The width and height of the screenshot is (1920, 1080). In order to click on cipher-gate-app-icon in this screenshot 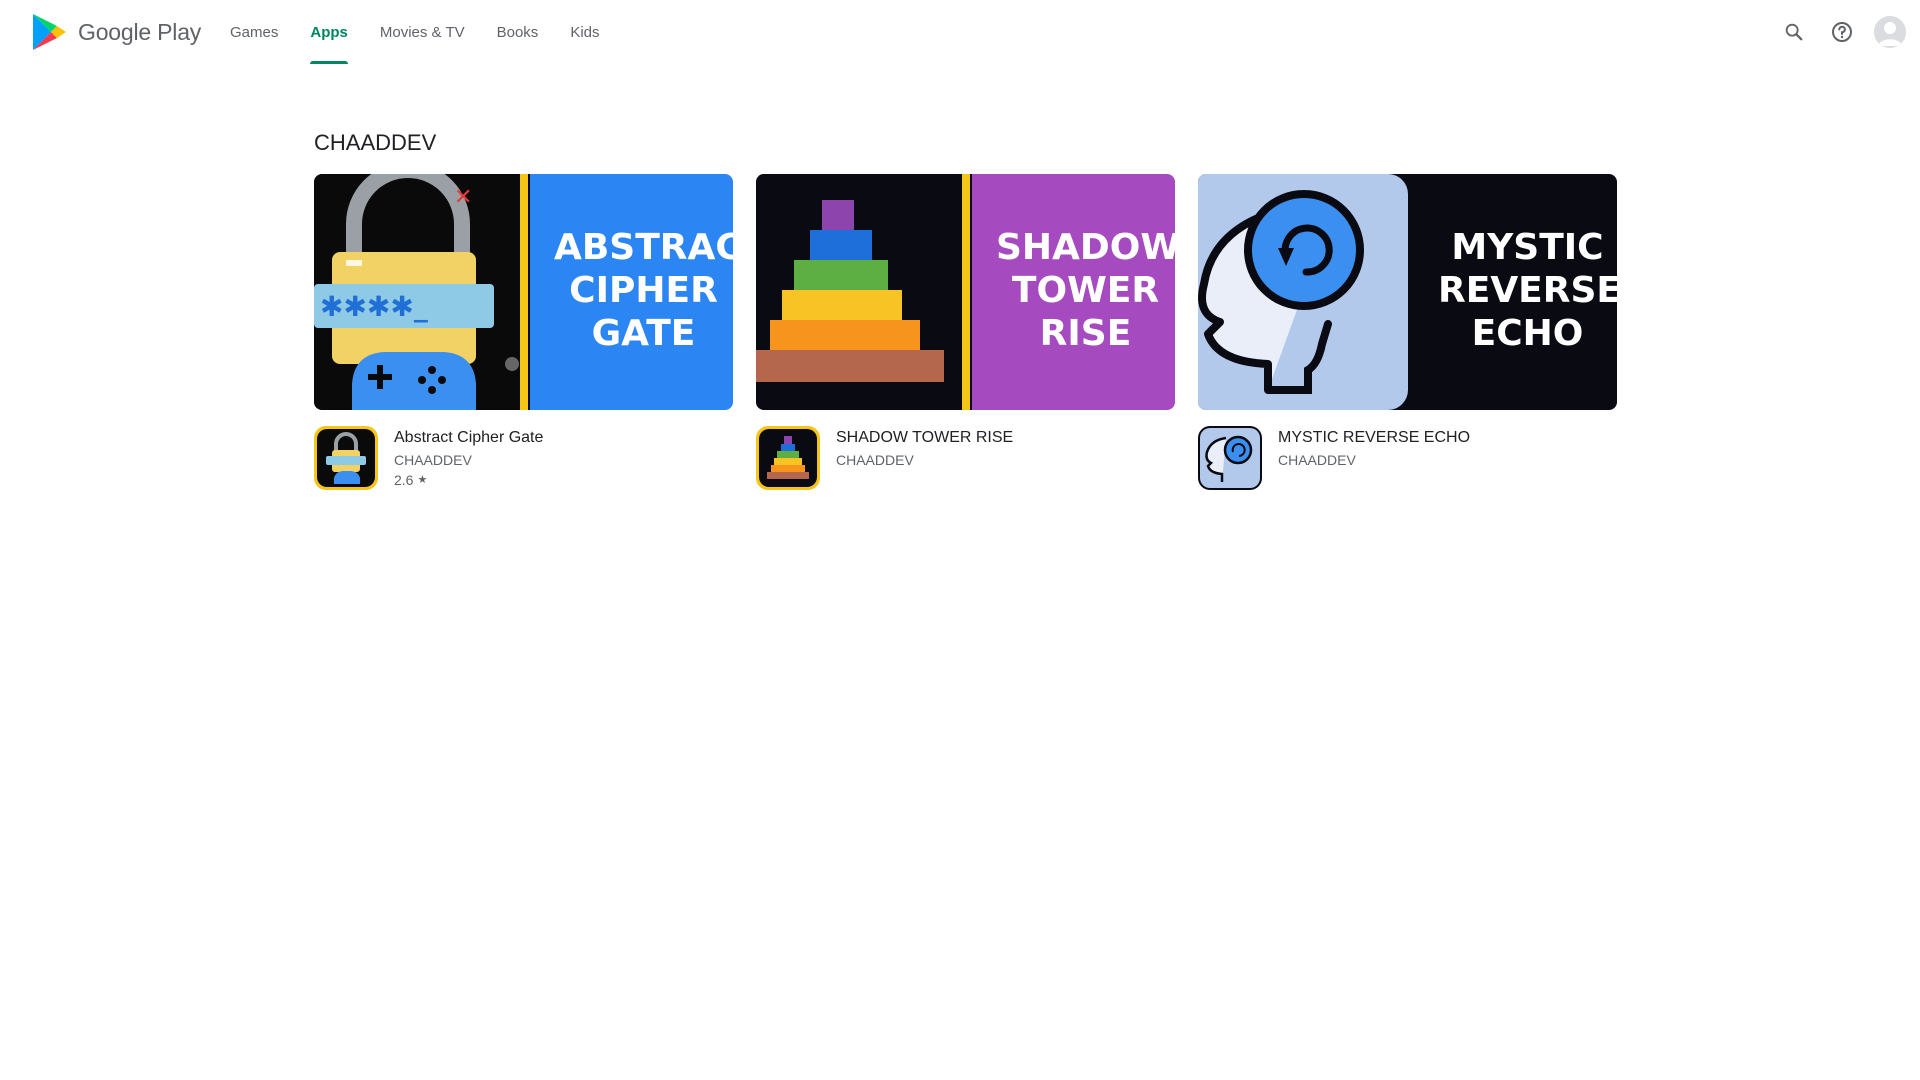, I will do `click(346, 458)`.